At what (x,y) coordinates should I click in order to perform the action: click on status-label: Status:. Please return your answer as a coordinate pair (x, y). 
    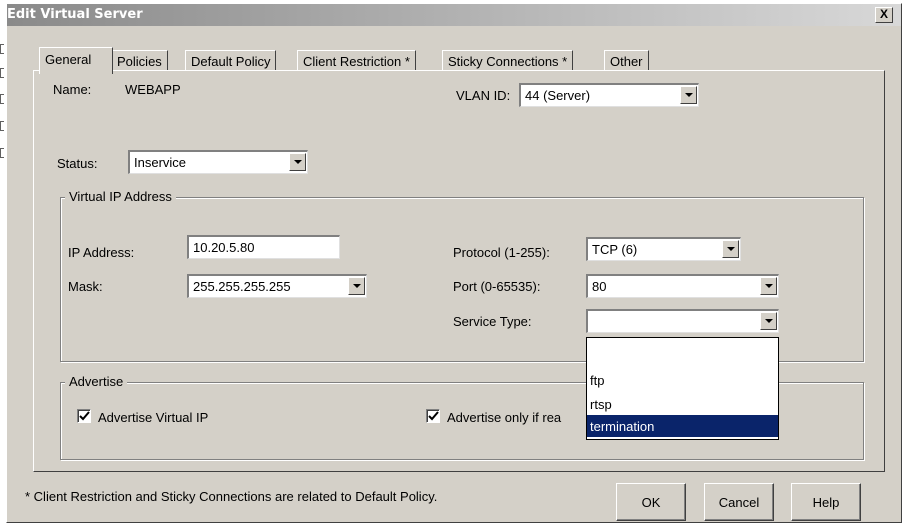
    Looking at the image, I should click on (77, 163).